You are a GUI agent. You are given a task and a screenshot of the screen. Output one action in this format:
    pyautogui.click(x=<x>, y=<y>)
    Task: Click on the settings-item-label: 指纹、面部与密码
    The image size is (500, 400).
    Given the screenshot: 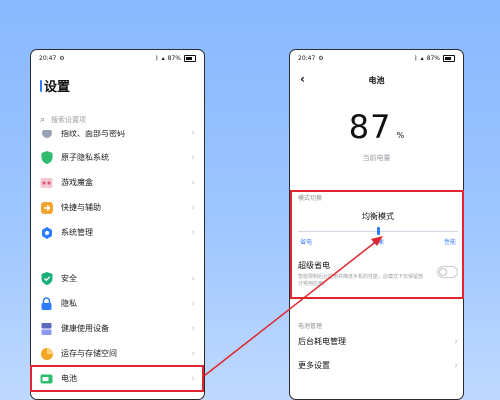 What is the action you would take?
    pyautogui.click(x=93, y=134)
    